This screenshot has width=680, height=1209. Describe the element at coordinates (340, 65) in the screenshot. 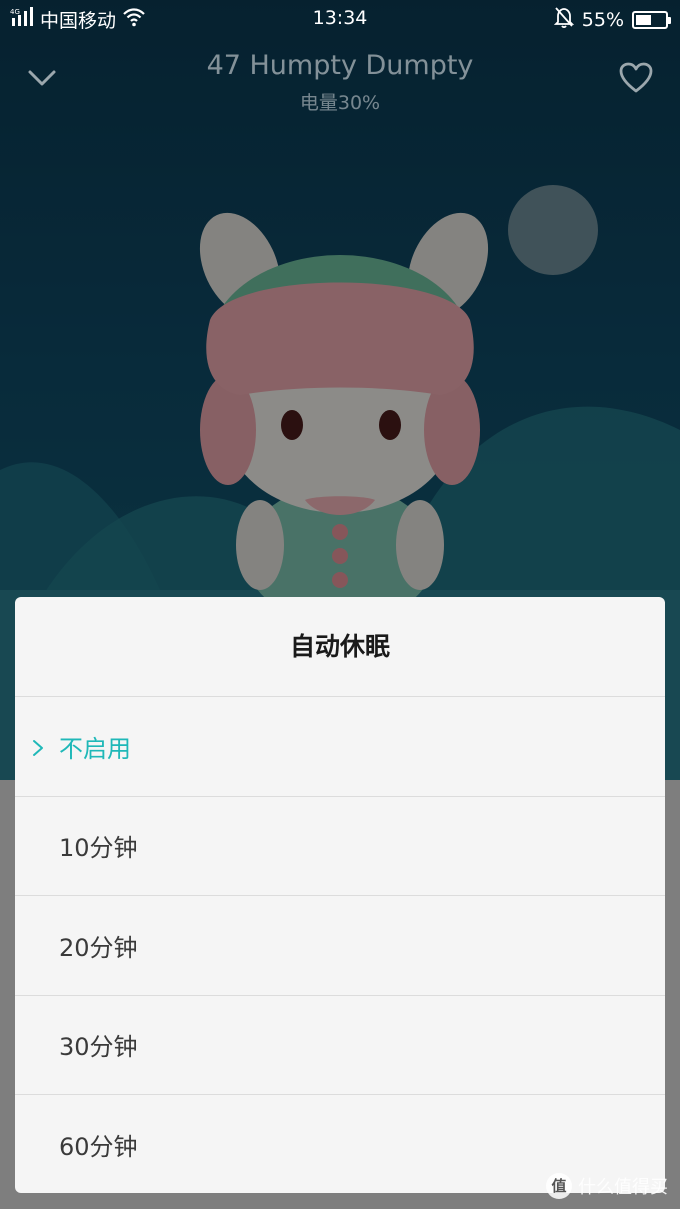

I see `track-title: 47 Humpty Dumpty` at that location.